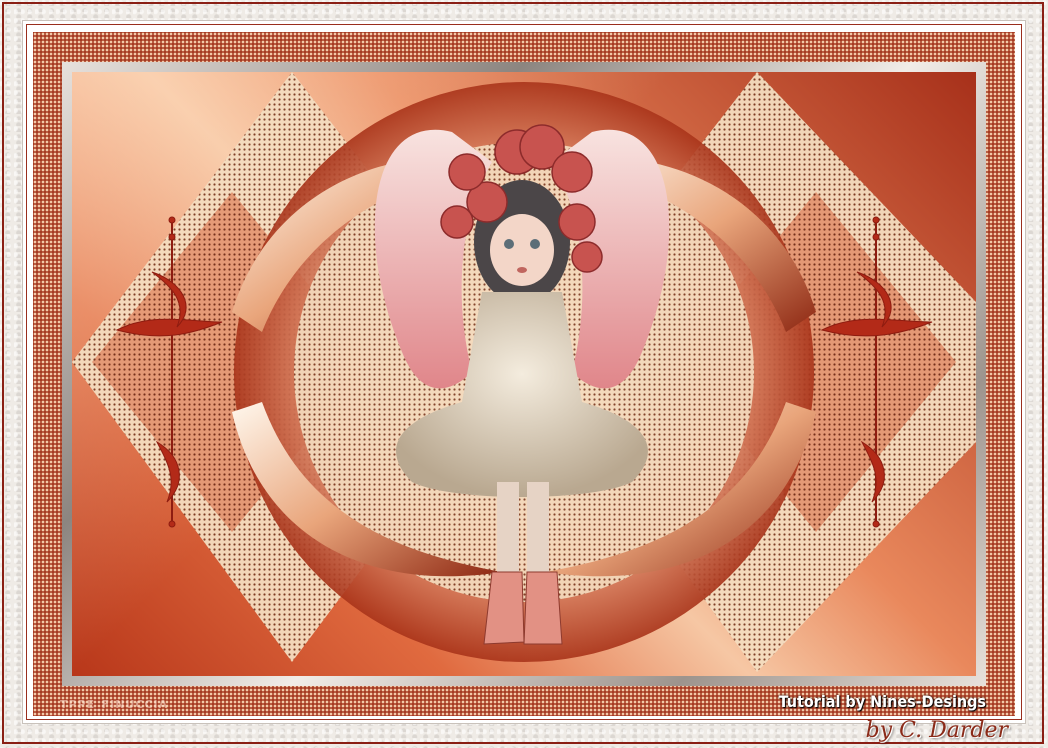 The width and height of the screenshot is (1048, 748). I want to click on tutorial-credit: Tutorial by Nines-Desings, so click(882, 701).